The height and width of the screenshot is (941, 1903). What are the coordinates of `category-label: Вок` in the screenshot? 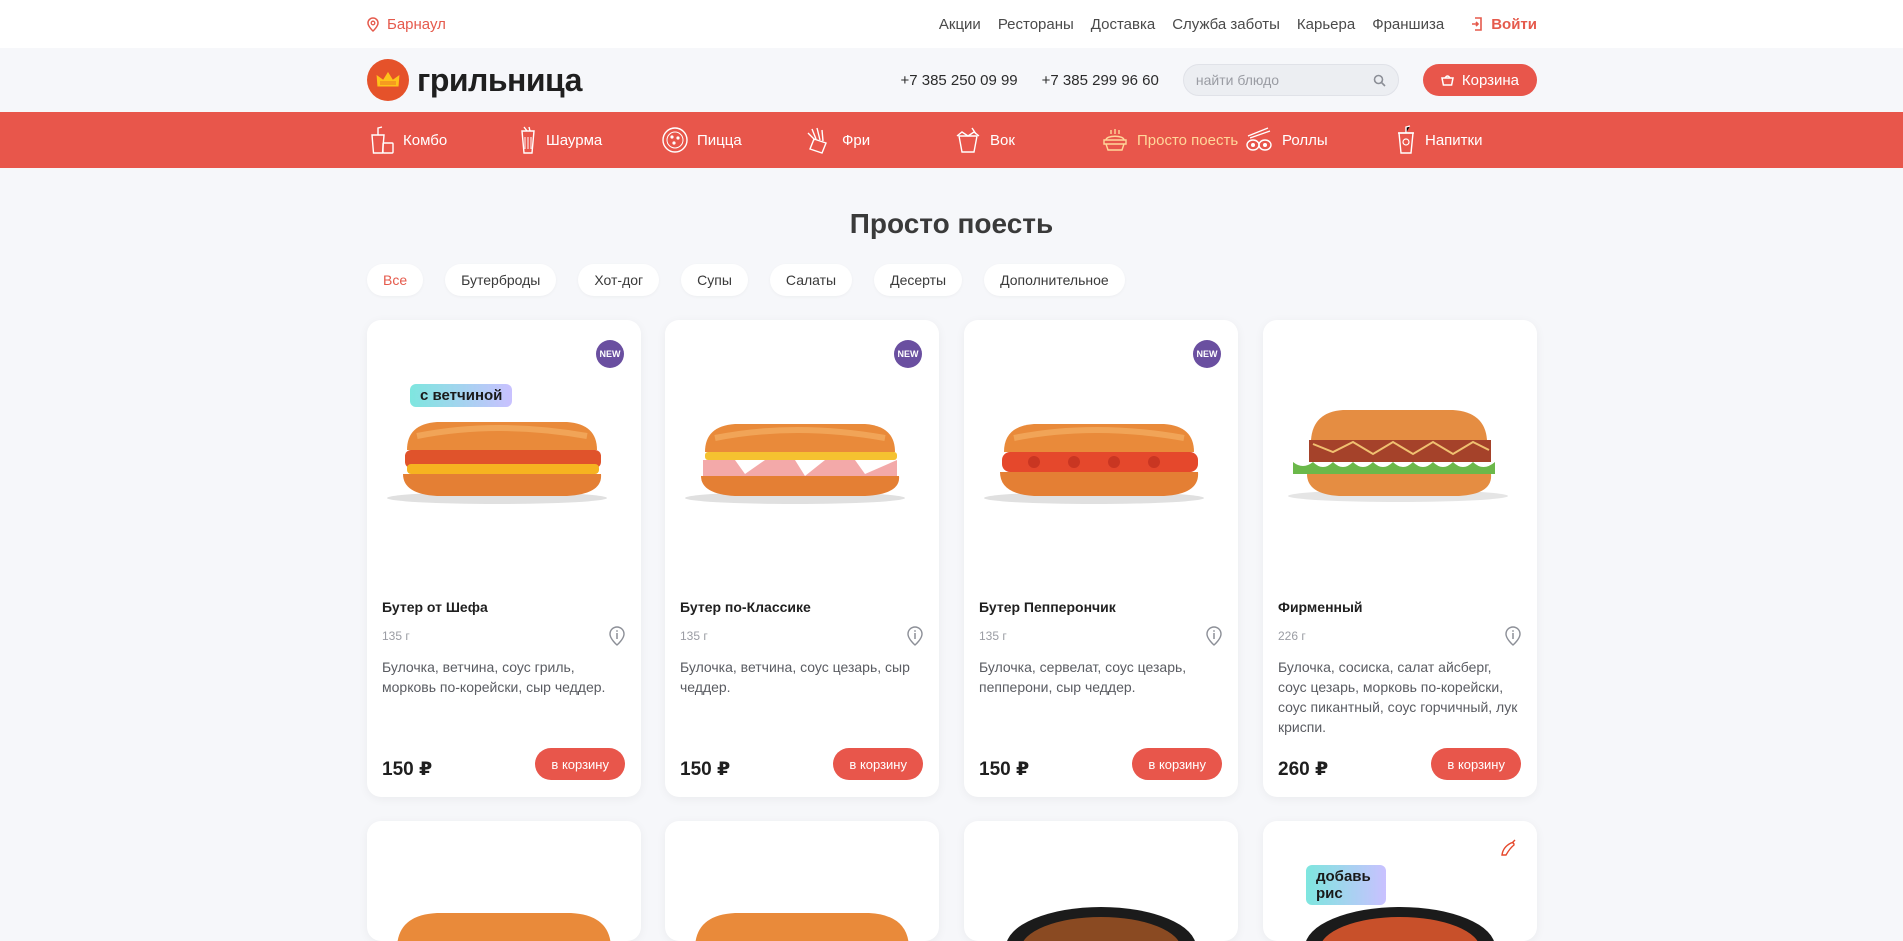 It's located at (1002, 140).